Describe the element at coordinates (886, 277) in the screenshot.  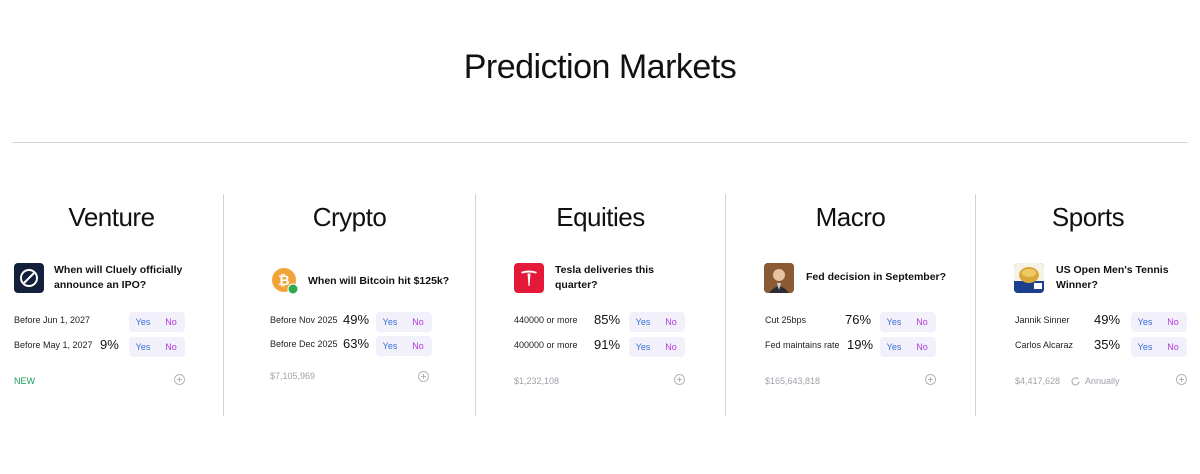
I see `market-question: Fed decision in September?` at that location.